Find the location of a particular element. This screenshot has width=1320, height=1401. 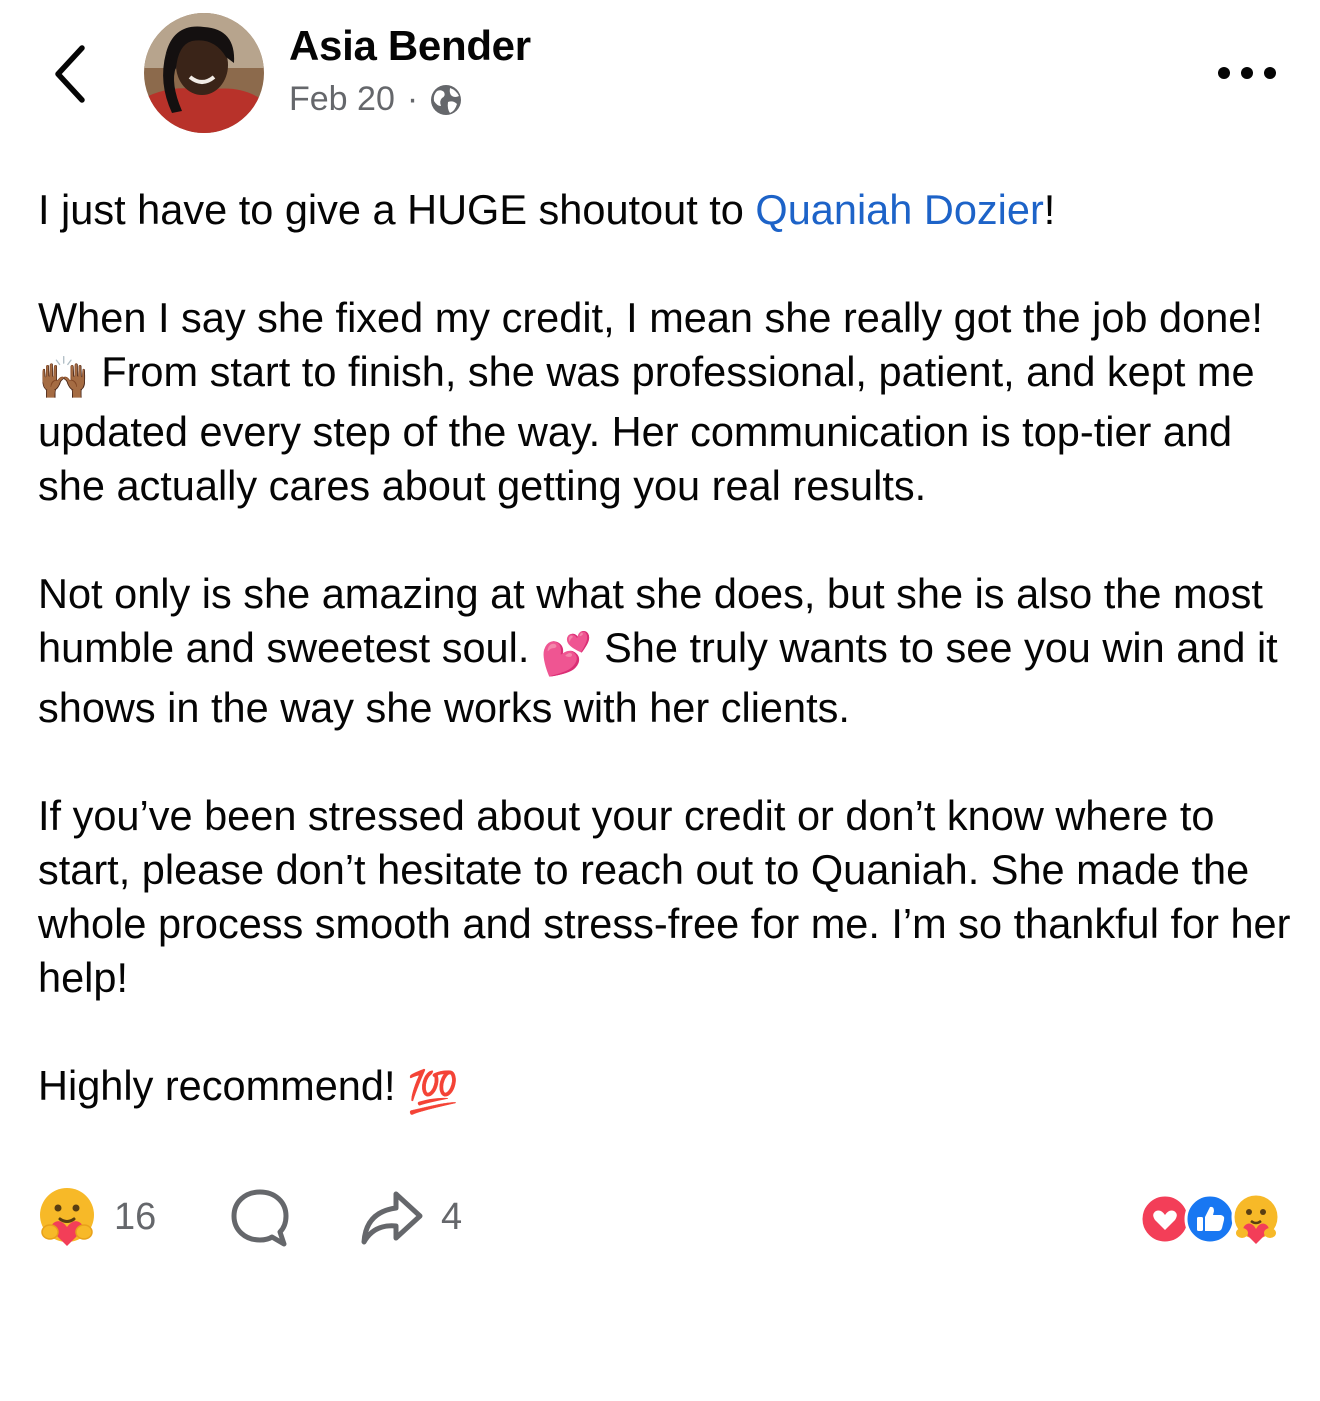

post-date: Feb 20 is located at coordinates (342, 99).